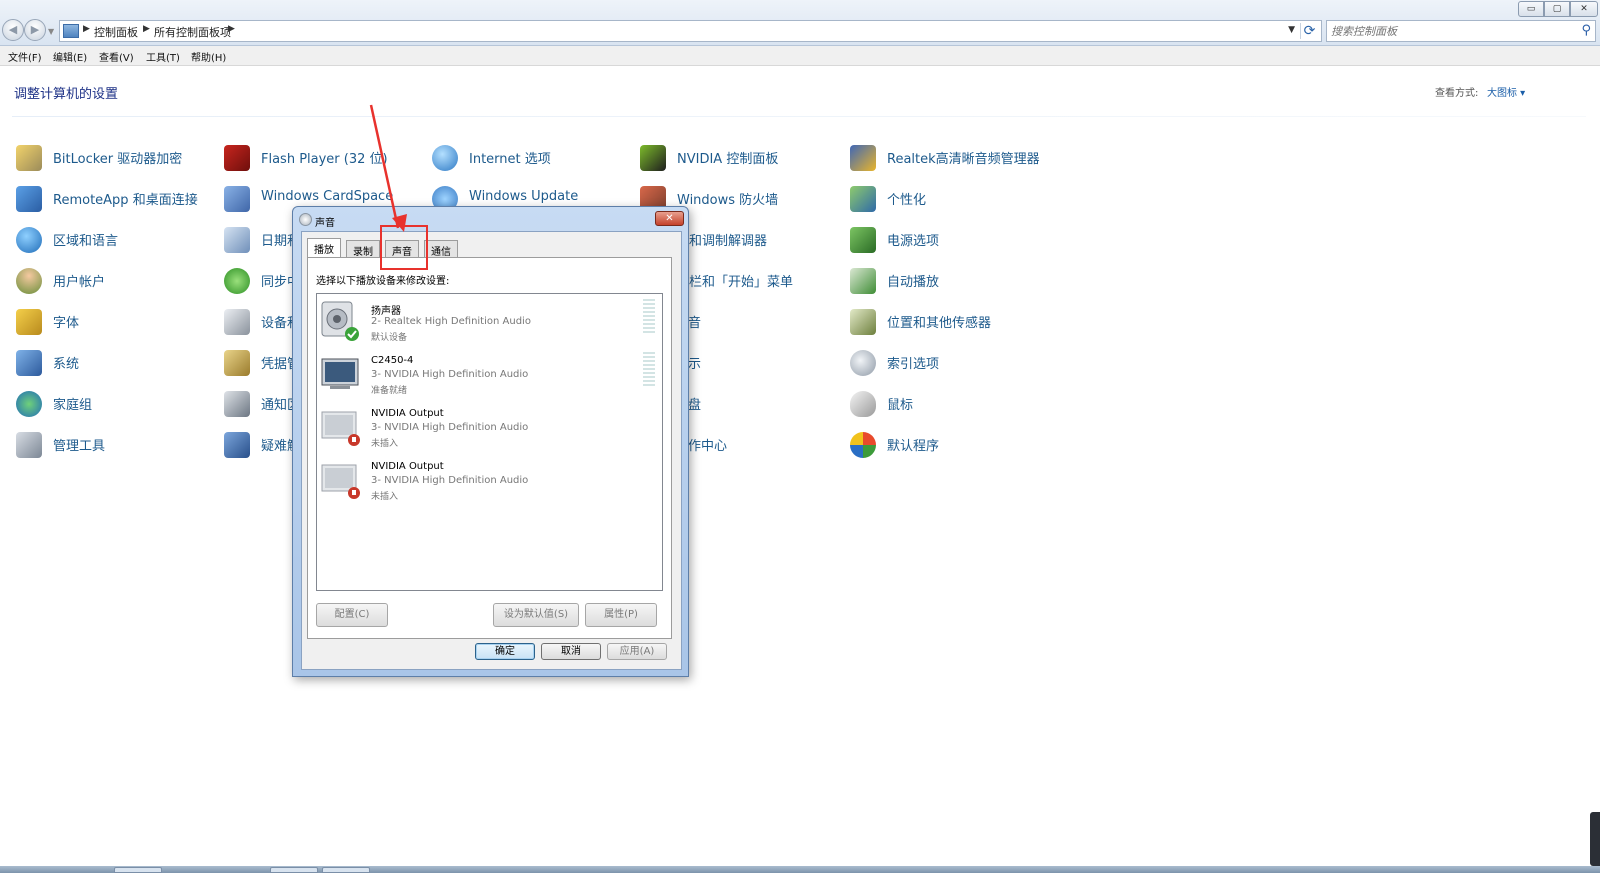 The image size is (1600, 873). Describe the element at coordinates (571, 651) in the screenshot. I see `cancel-button: 取消` at that location.